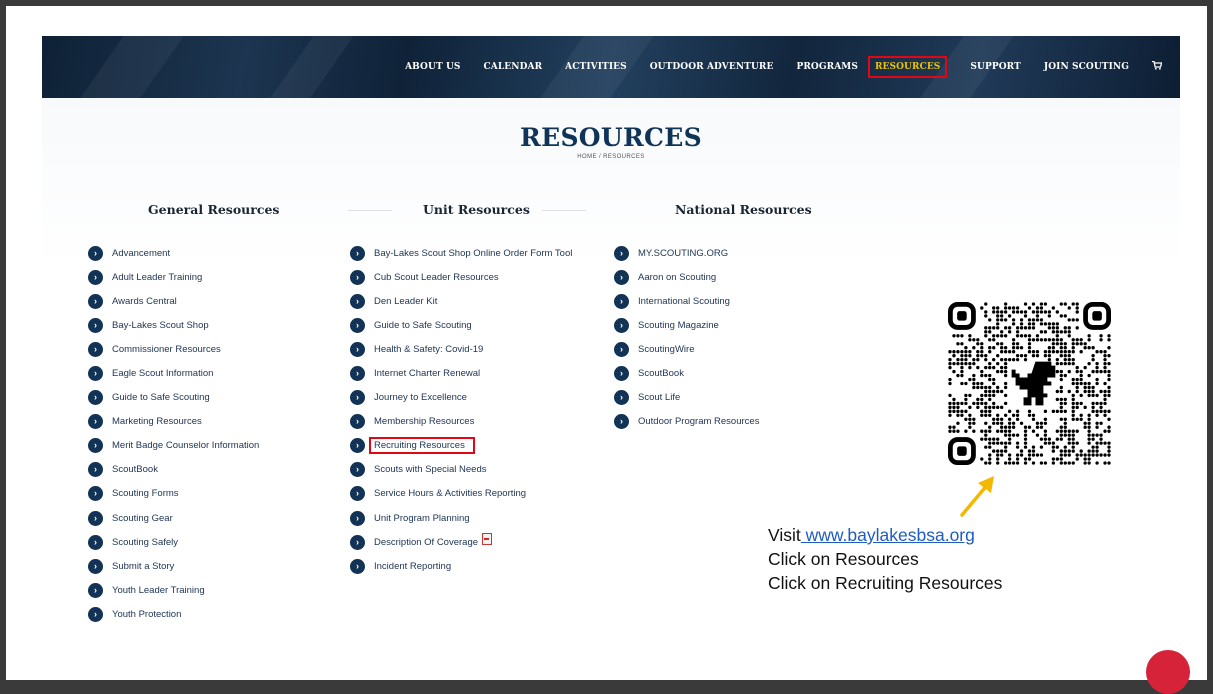 The width and height of the screenshot is (1213, 694). Describe the element at coordinates (157, 277) in the screenshot. I see `list-item-label: Adult Leader Training` at that location.